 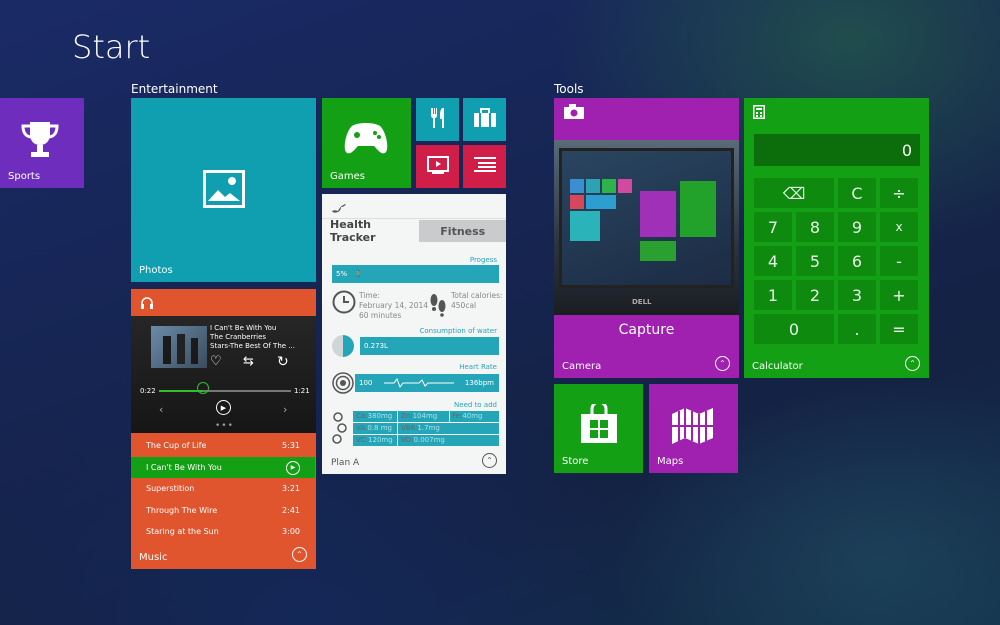 What do you see at coordinates (569, 89) in the screenshot?
I see `group-title-tools: Tools` at bounding box center [569, 89].